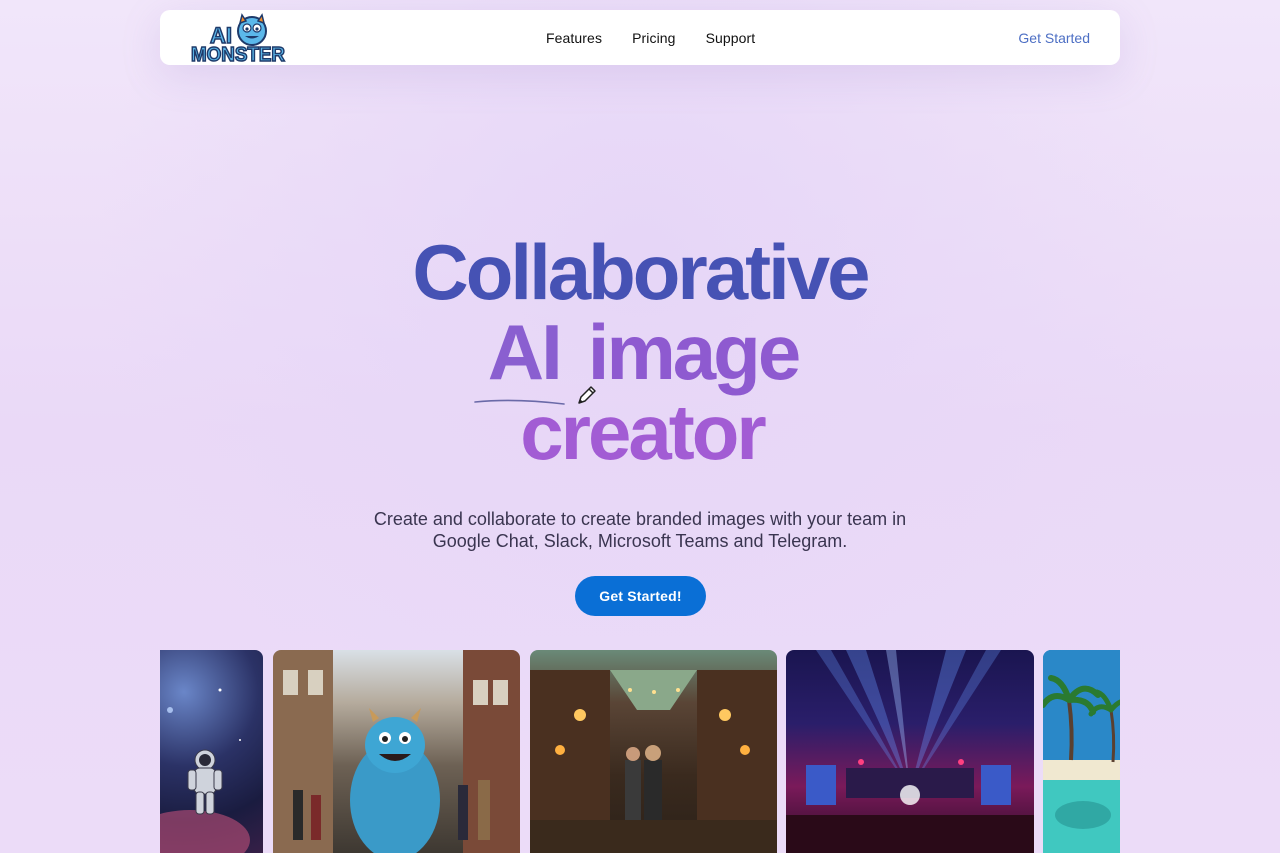 Image resolution: width=1280 pixels, height=853 pixels. I want to click on gallery-image-astronaut, so click(211, 751).